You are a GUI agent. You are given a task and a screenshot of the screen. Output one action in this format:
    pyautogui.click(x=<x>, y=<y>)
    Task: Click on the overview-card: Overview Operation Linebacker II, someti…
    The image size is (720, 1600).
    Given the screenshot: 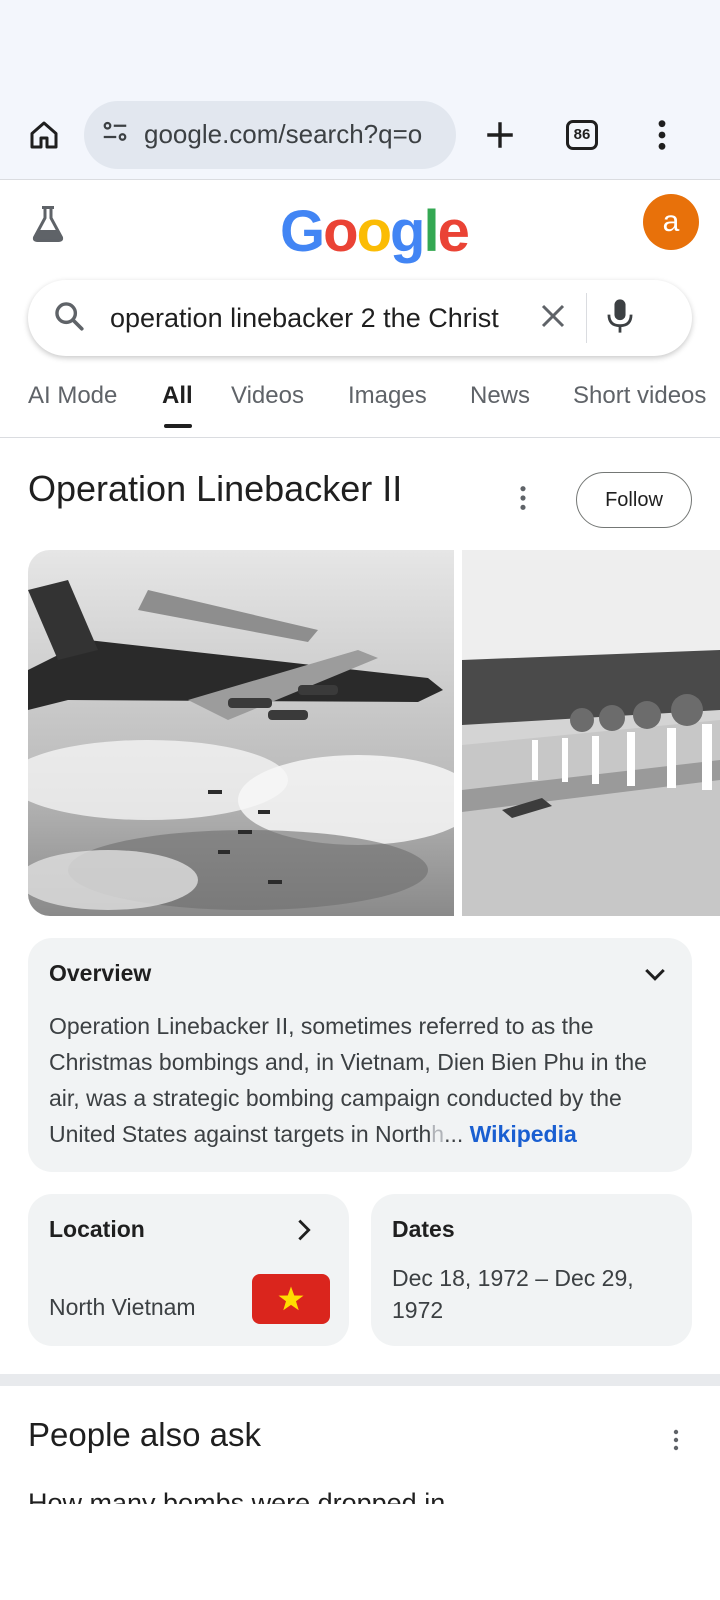 What is the action you would take?
    pyautogui.click(x=360, y=1055)
    